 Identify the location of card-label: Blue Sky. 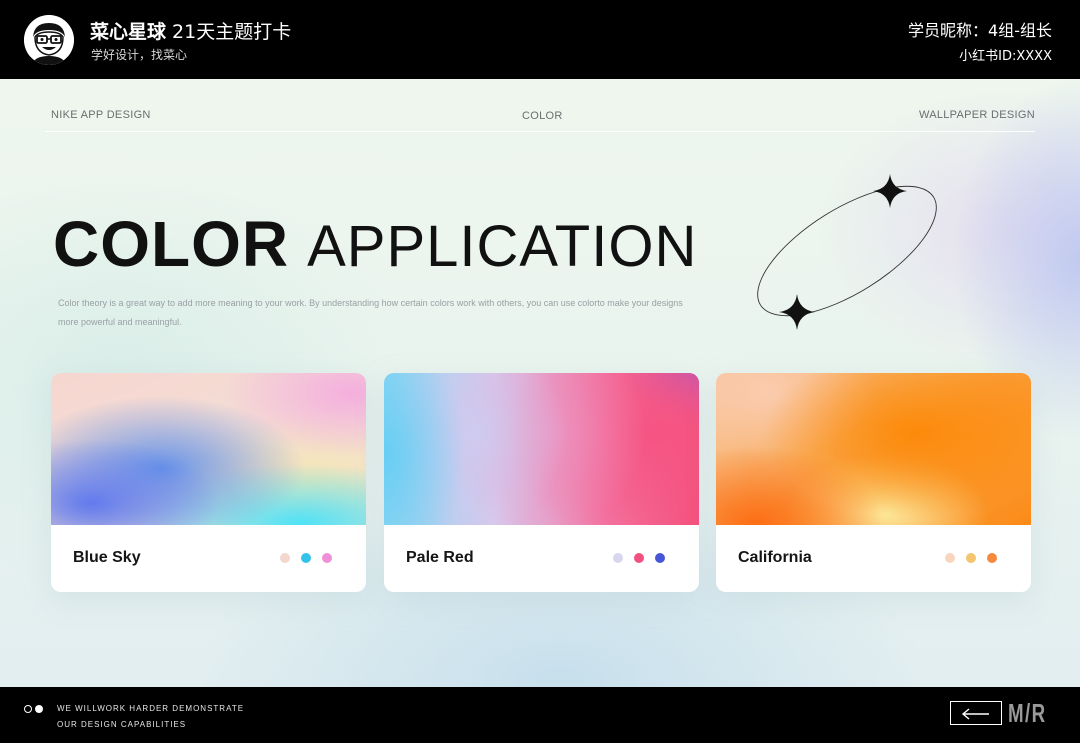
(107, 557).